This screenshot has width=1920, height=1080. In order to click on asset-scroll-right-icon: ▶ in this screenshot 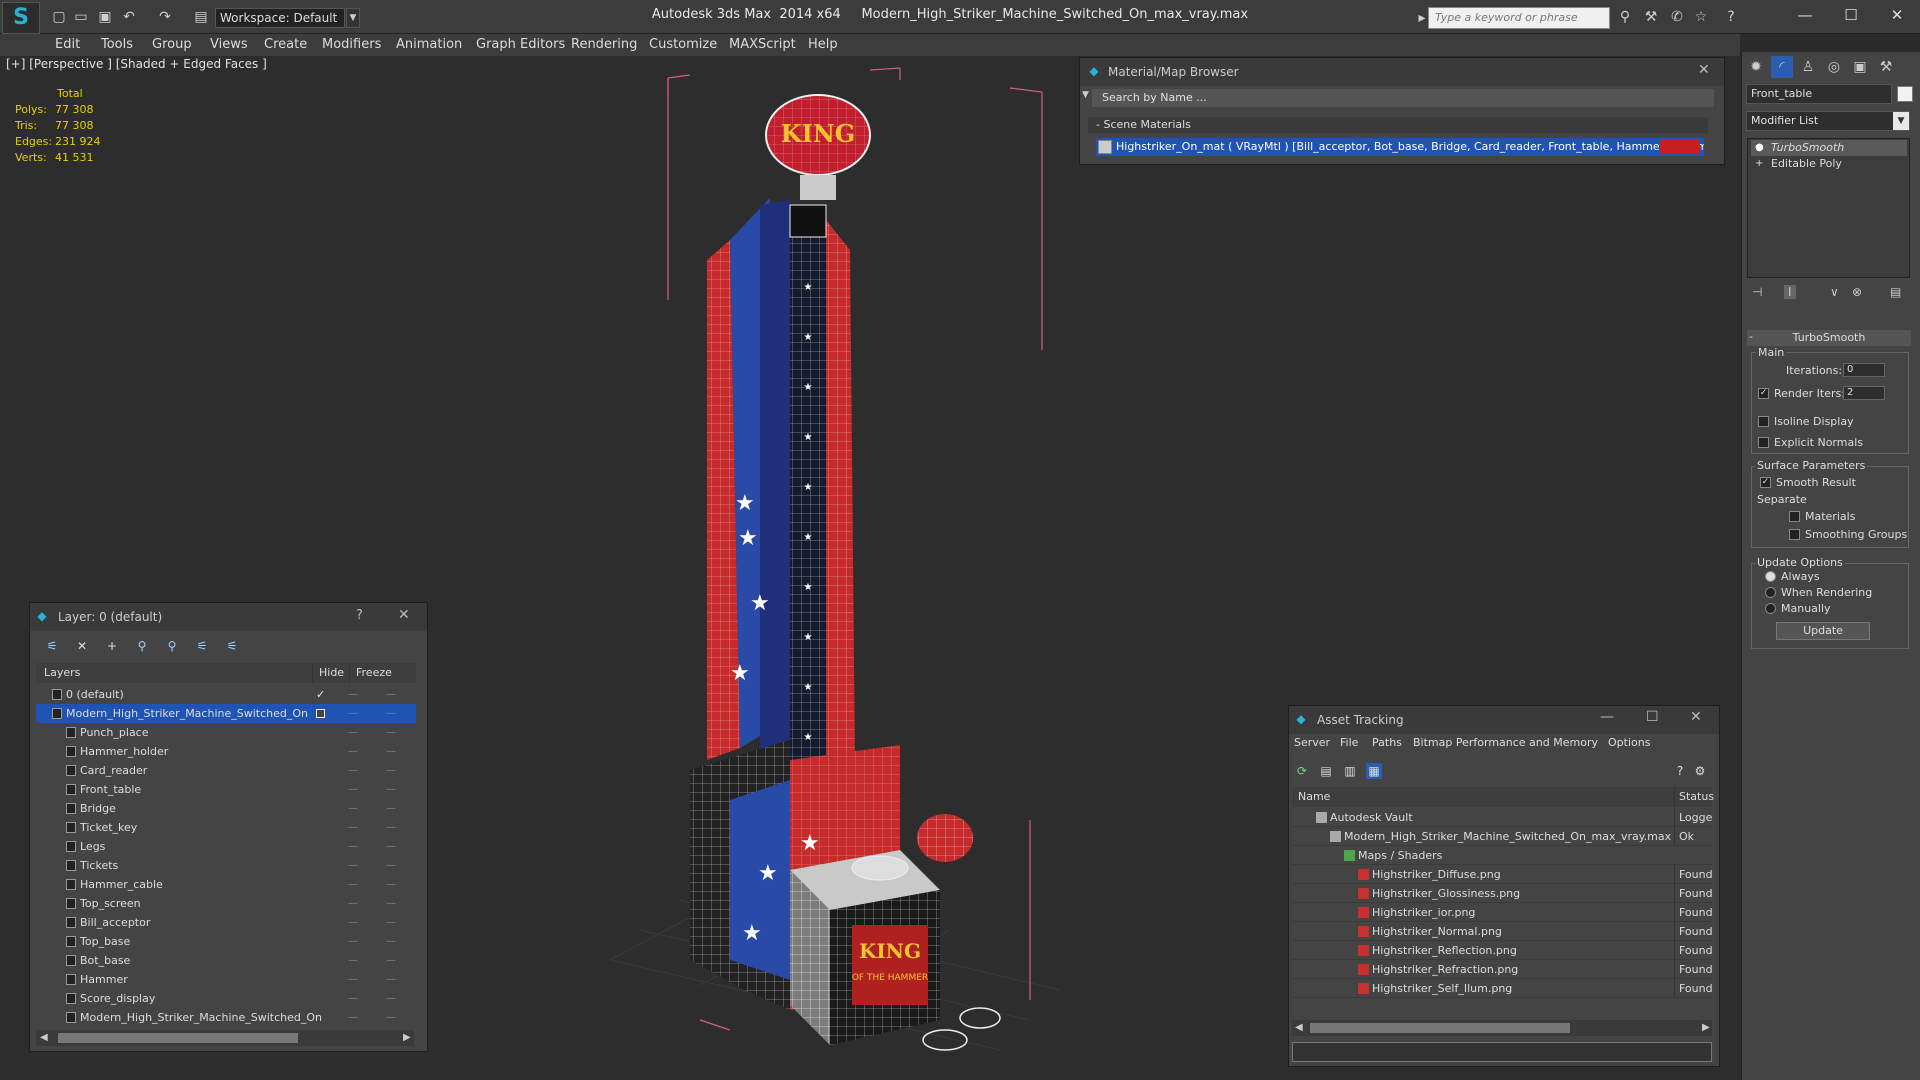, I will do `click(1706, 1027)`.